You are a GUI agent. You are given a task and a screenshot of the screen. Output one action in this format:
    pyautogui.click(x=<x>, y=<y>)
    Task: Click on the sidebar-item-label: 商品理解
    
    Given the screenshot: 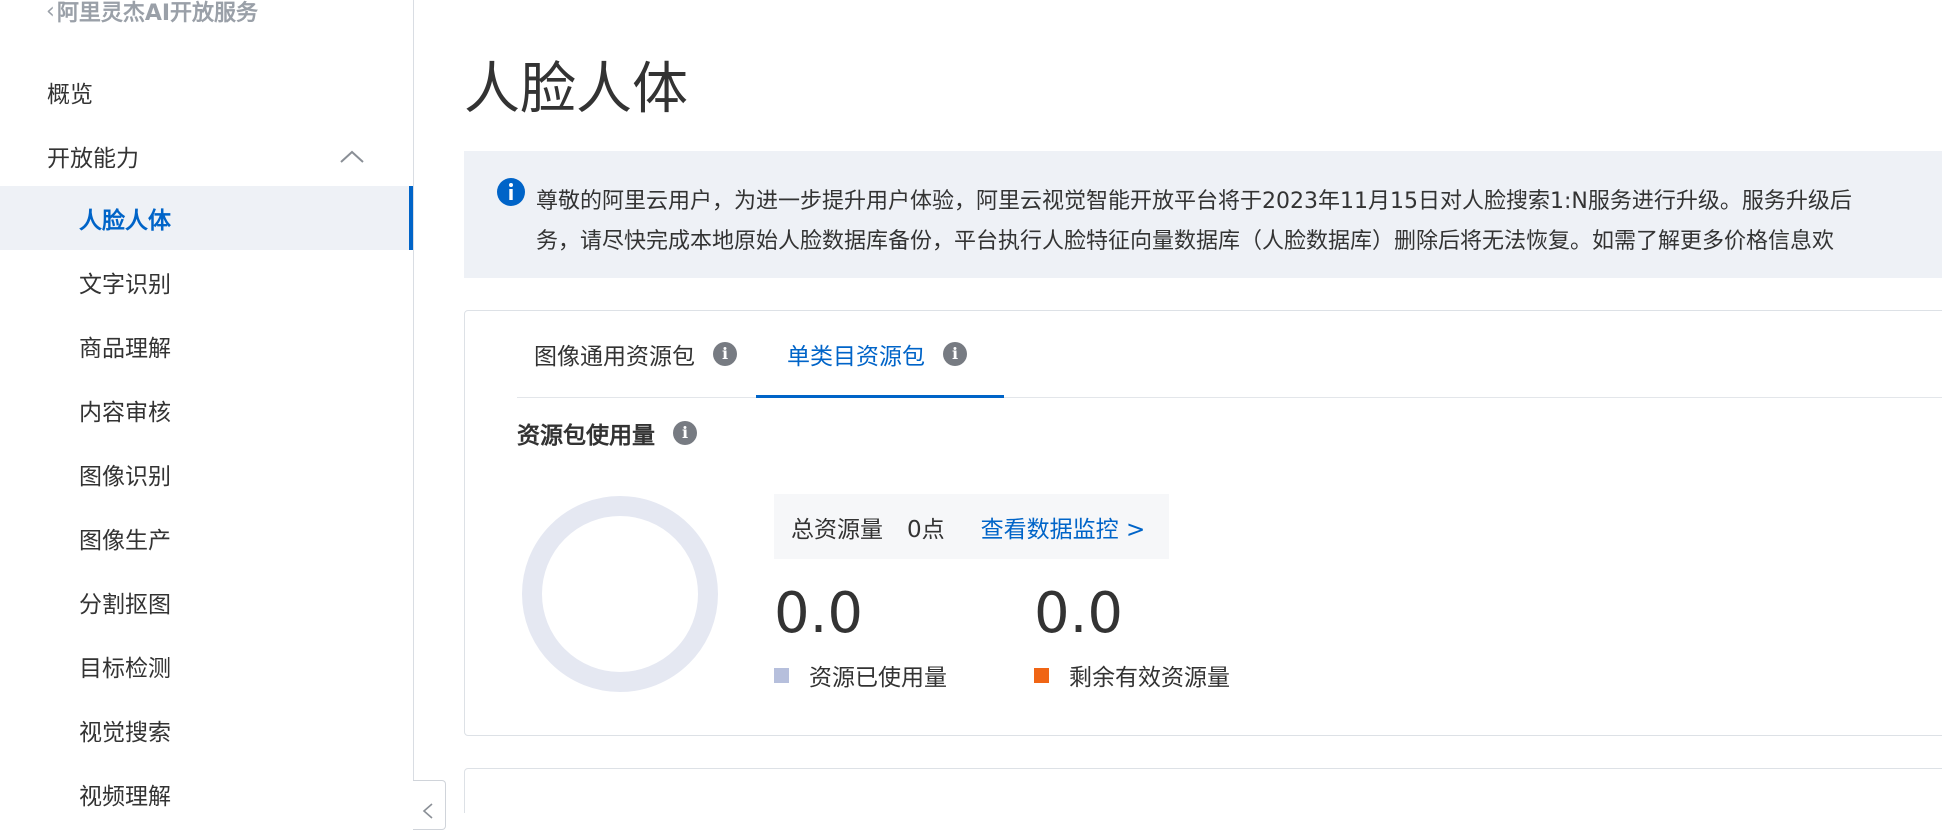 What is the action you would take?
    pyautogui.click(x=125, y=349)
    